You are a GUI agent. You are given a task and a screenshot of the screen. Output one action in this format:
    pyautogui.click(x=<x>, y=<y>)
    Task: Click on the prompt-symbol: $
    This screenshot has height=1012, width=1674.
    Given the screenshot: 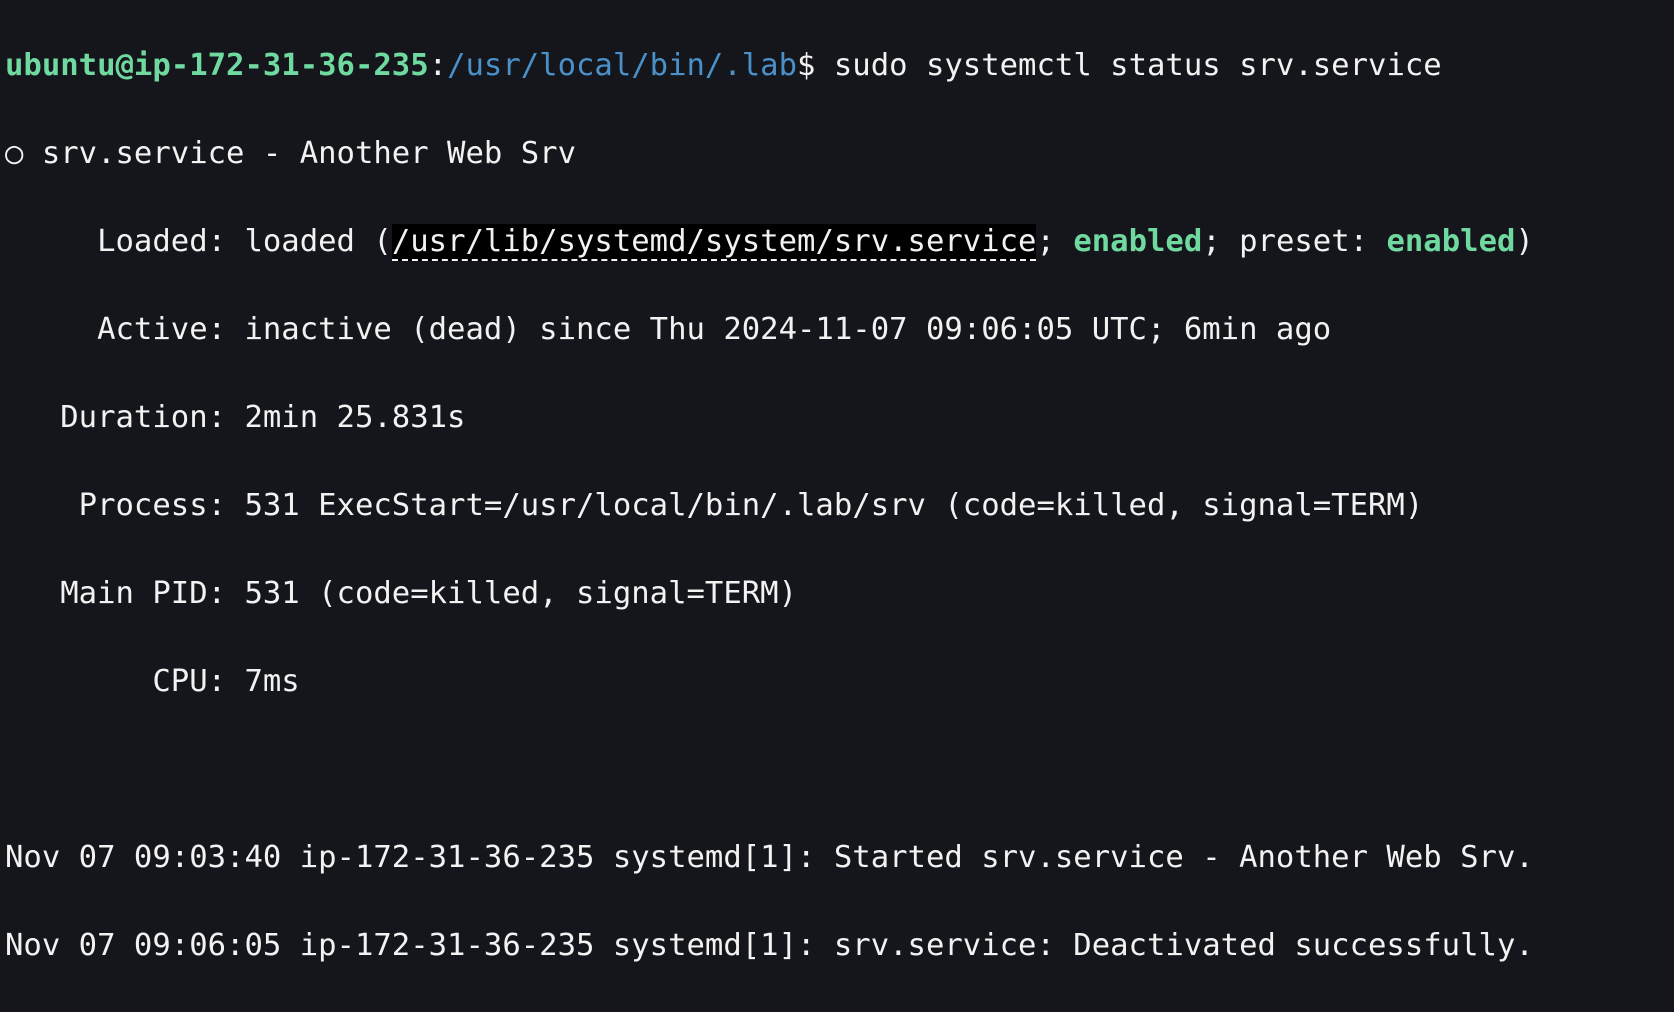 What is the action you would take?
    pyautogui.click(x=806, y=65)
    